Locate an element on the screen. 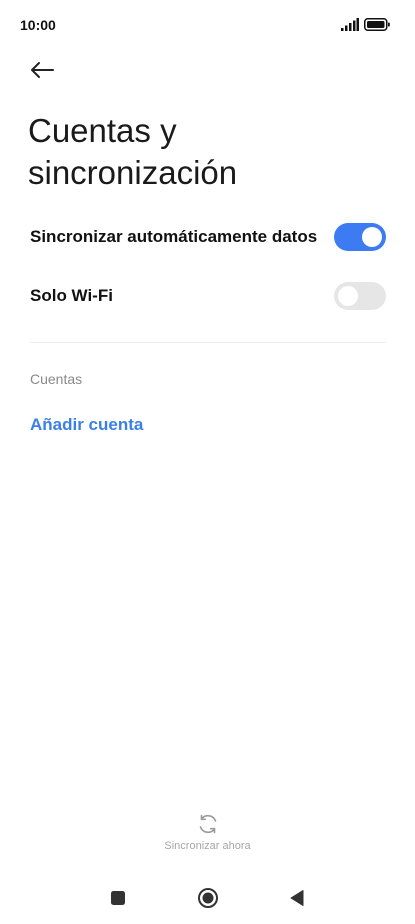 This screenshot has height=924, width=415. add-account-button: Añadir cuenta is located at coordinates (86, 425).